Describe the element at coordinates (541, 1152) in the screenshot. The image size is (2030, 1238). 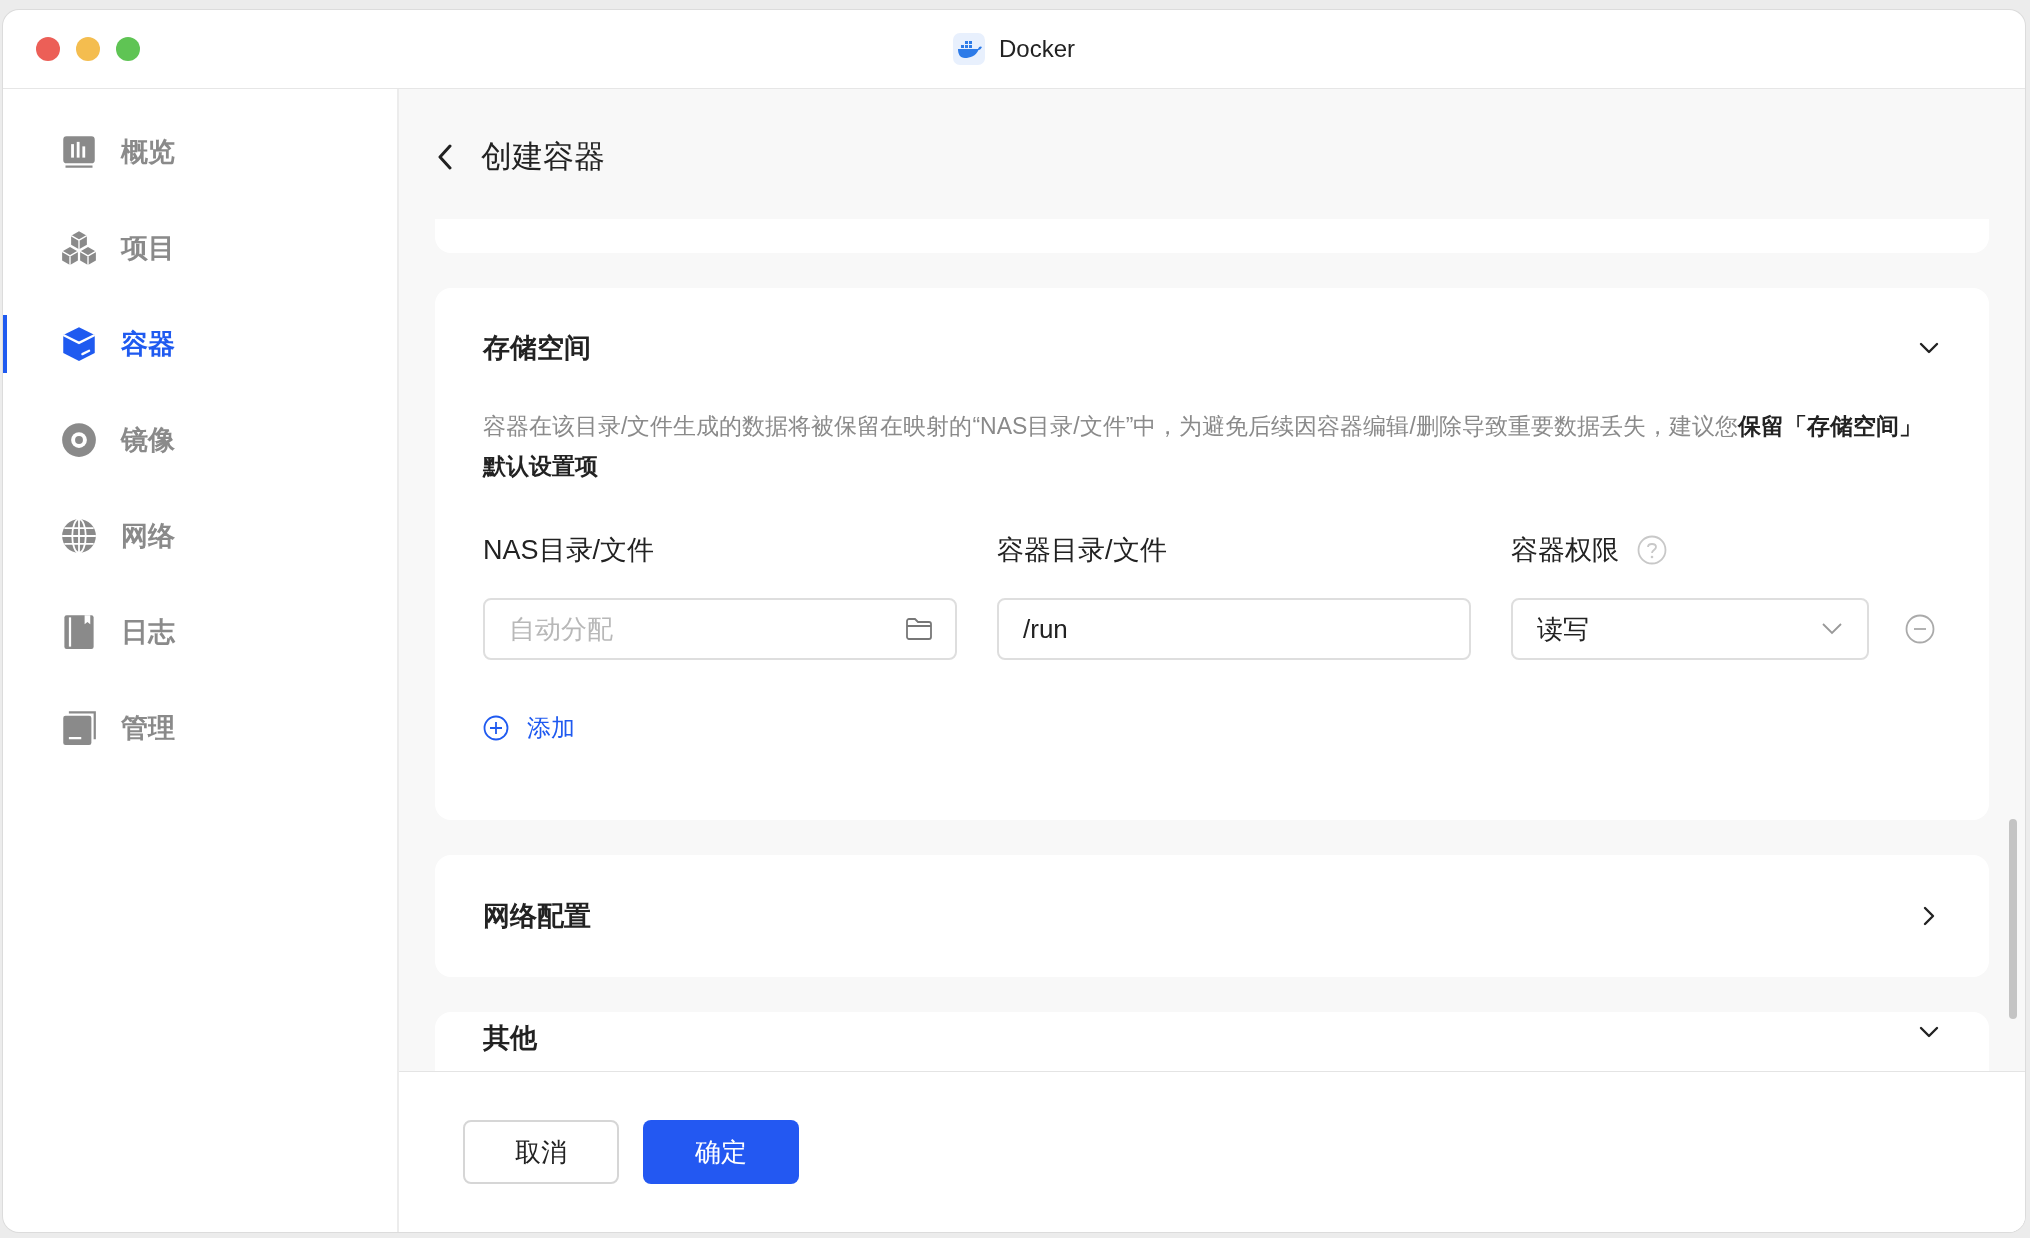
I see `cancel-button: 取消` at that location.